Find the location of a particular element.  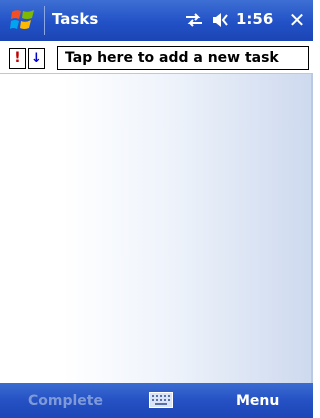

complete-softkey: Complete is located at coordinates (65, 401).